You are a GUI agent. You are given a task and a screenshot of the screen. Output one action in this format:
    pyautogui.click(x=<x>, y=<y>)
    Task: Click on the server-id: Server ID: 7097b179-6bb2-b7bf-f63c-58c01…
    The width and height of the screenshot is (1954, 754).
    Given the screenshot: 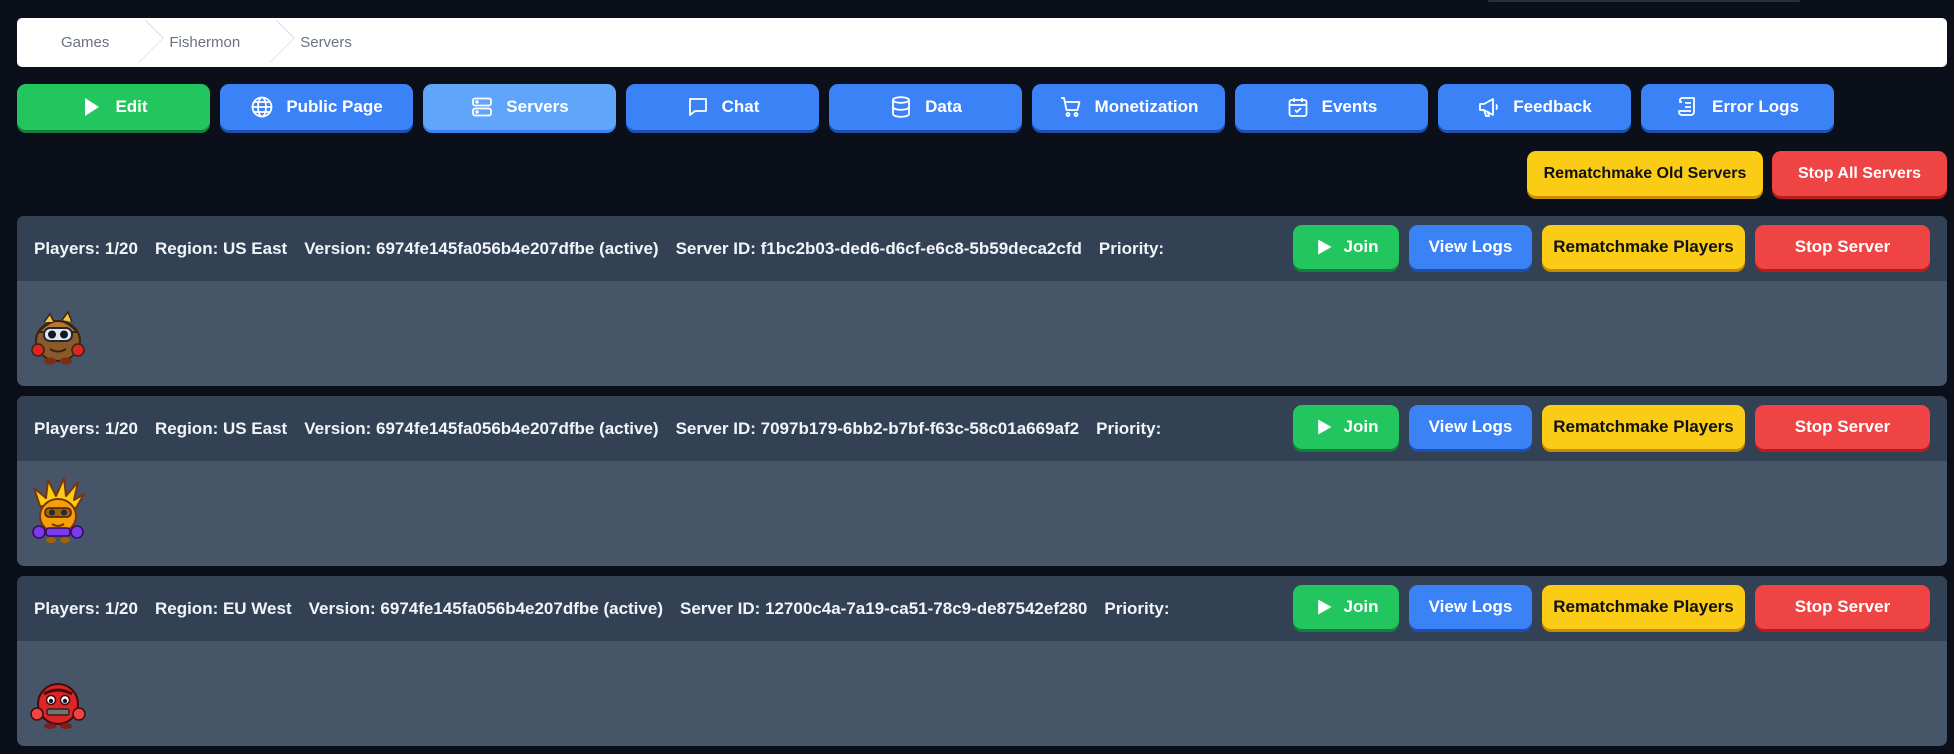 What is the action you would take?
    pyautogui.click(x=877, y=428)
    